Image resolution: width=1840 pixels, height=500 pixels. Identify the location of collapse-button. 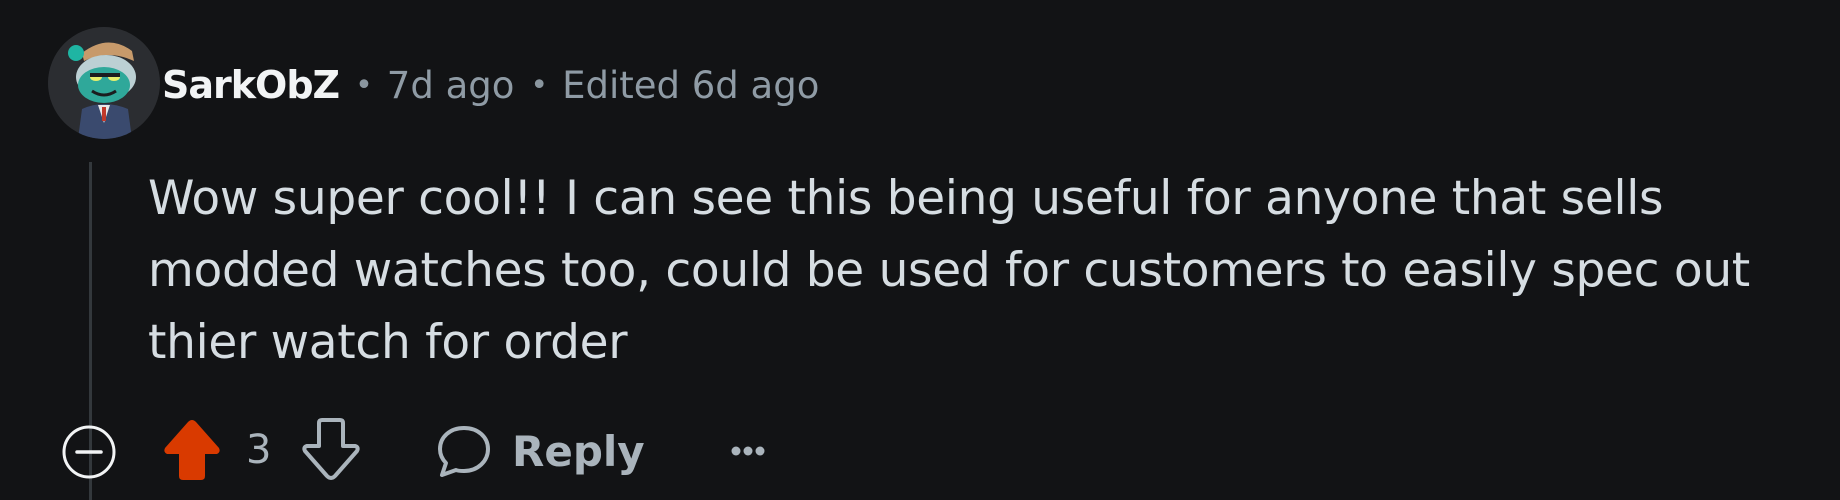
(89, 452).